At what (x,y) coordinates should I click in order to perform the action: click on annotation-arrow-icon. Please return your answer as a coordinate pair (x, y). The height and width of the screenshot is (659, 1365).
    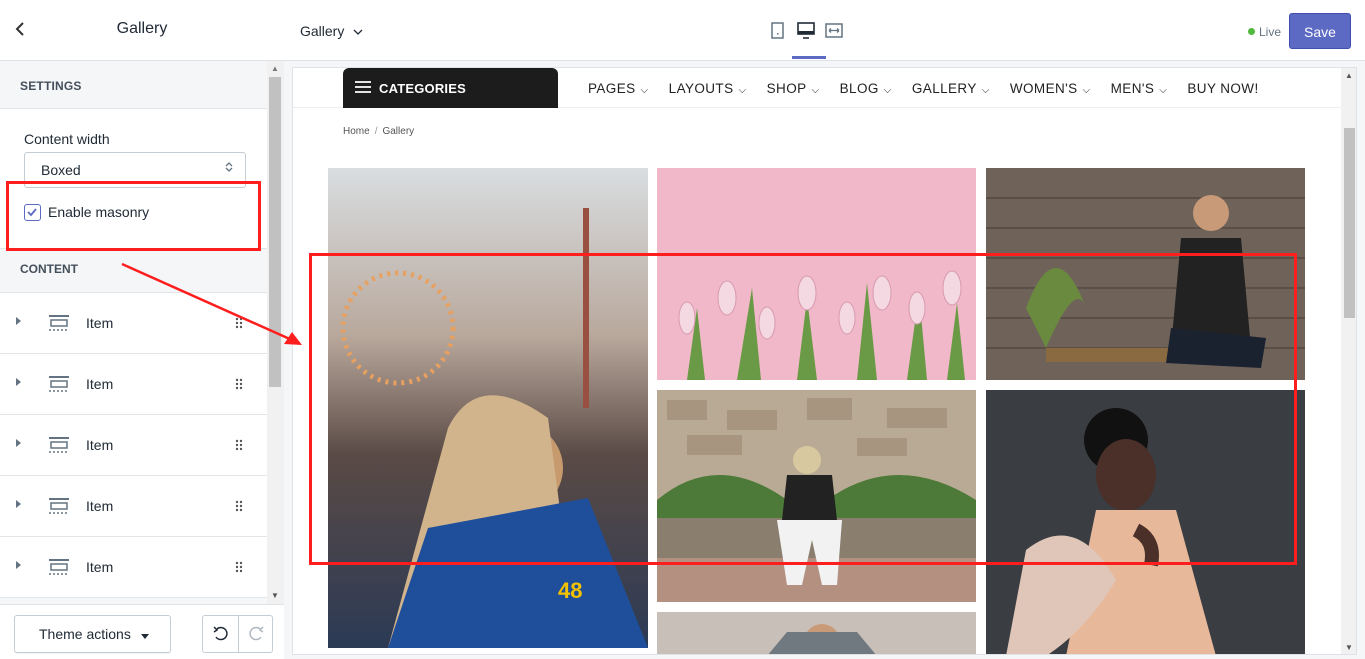
    Looking at the image, I should click on (211, 303).